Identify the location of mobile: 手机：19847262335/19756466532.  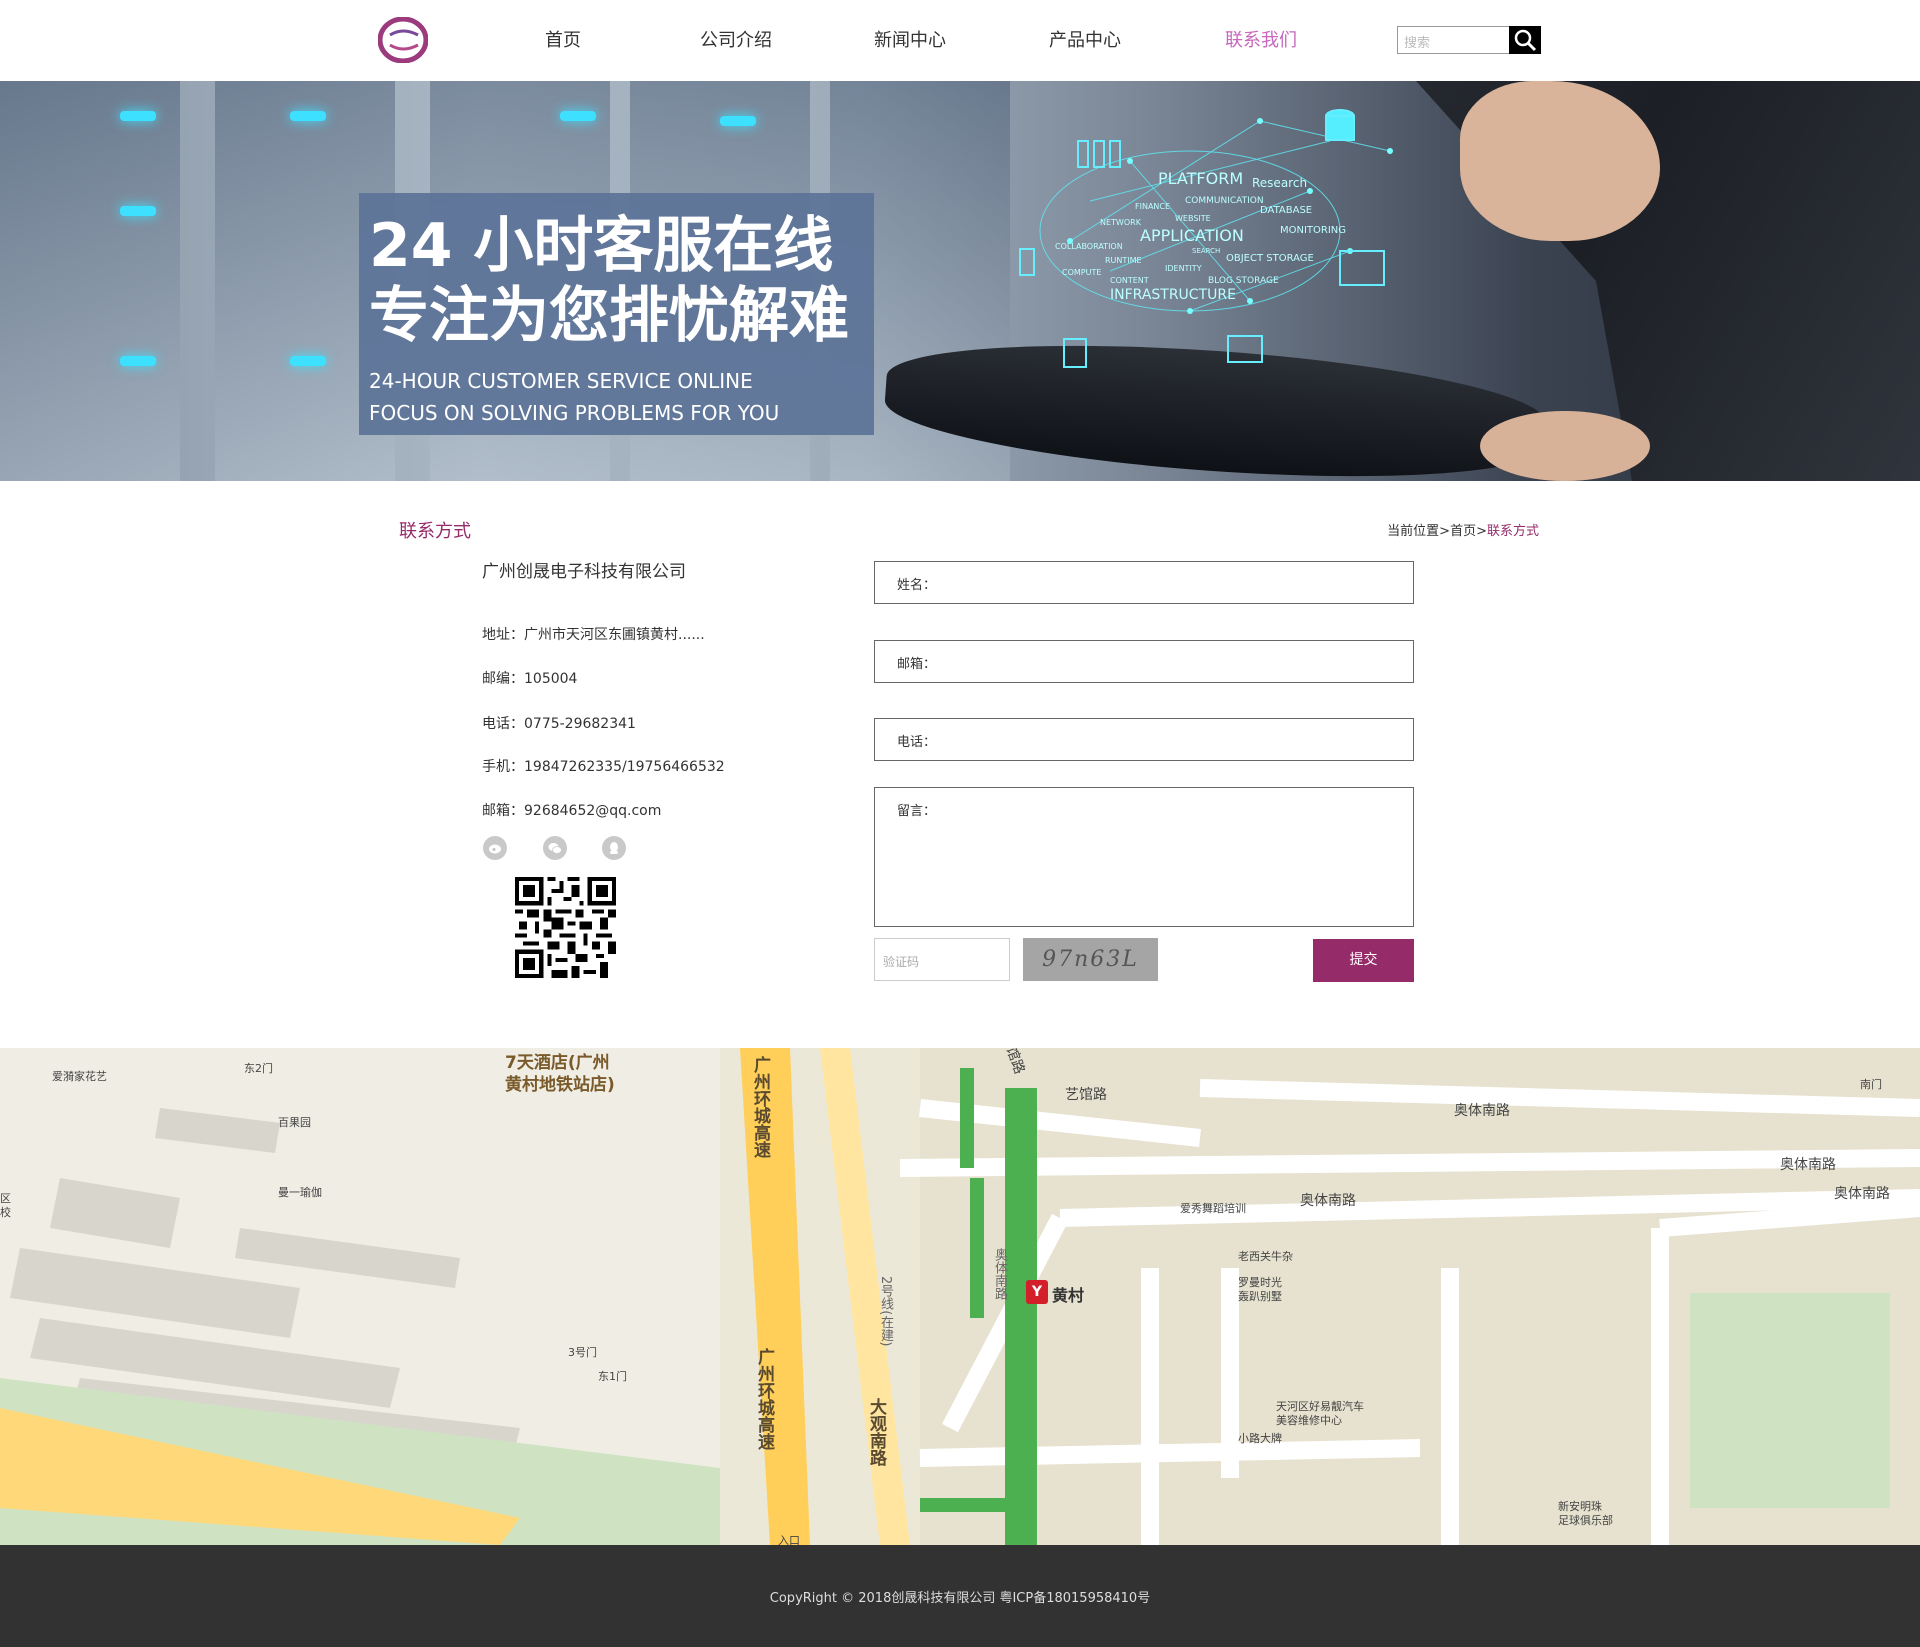
(603, 767).